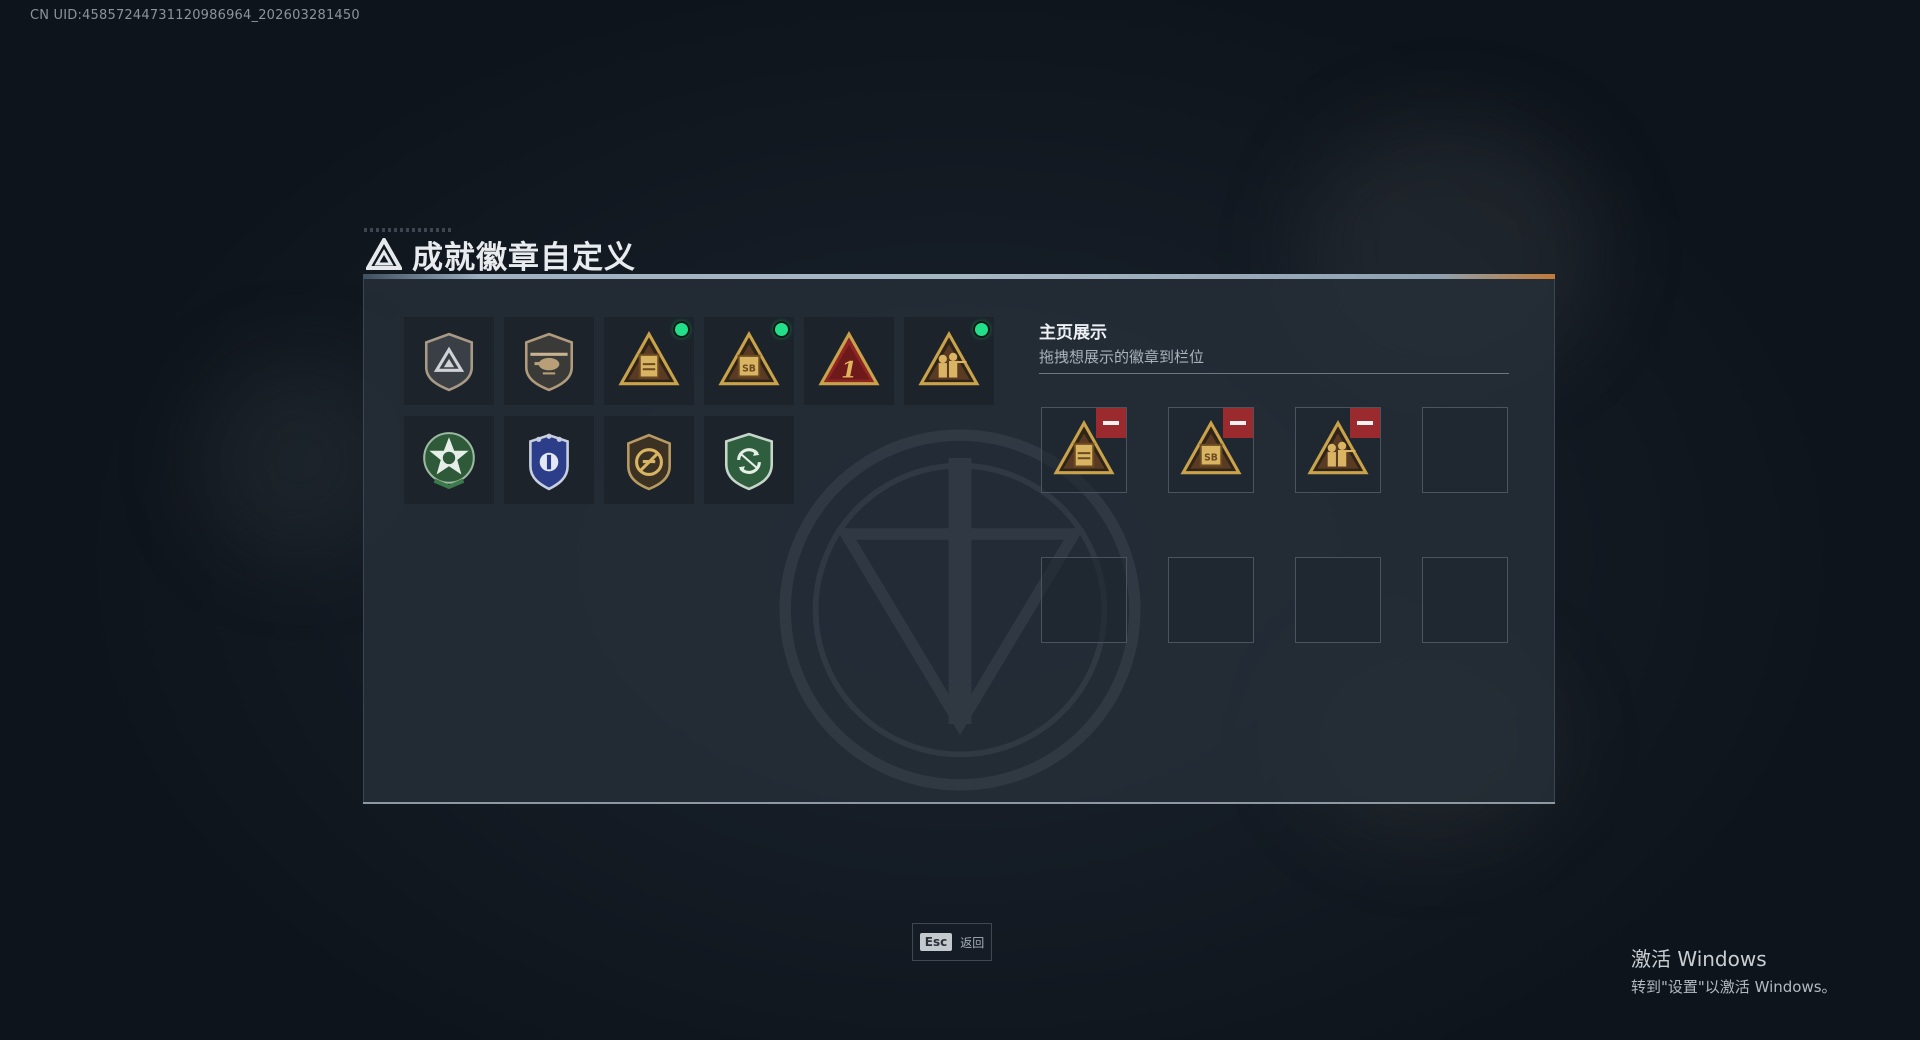  Describe the element at coordinates (749, 358) in the screenshot. I see `gold-triangle-sb-badge-icon: SB` at that location.